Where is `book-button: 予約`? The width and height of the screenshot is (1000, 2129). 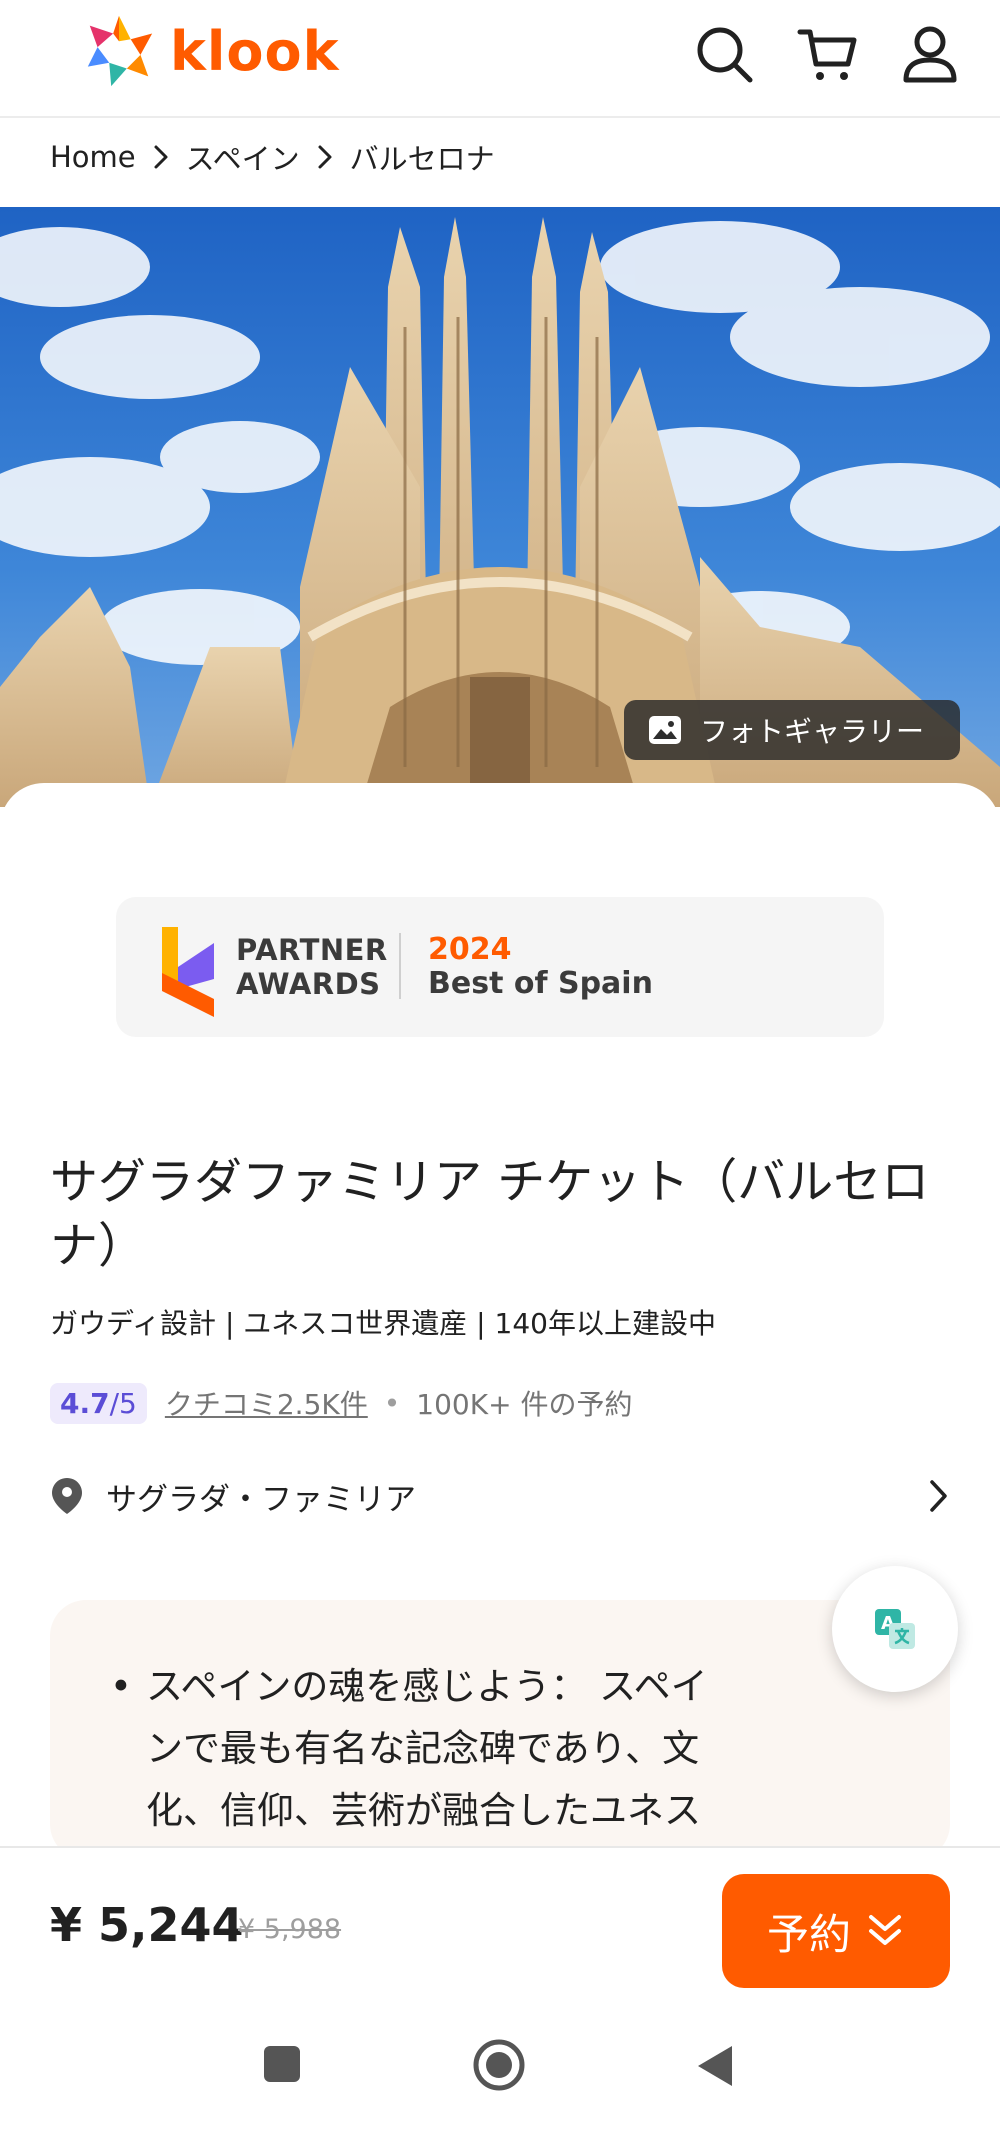
book-button: 予約 is located at coordinates (836, 1931).